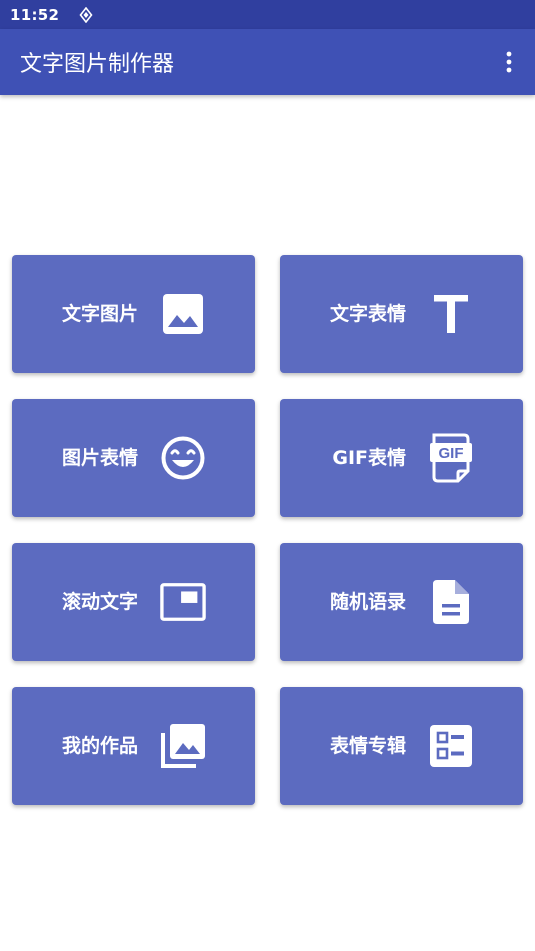  Describe the element at coordinates (367, 746) in the screenshot. I see `tile-label: 表情专辑` at that location.